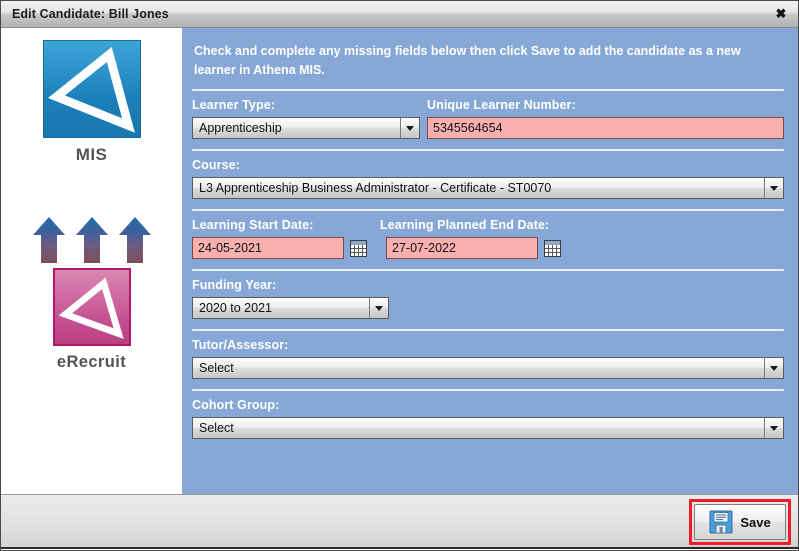  What do you see at coordinates (721, 522) in the screenshot?
I see `floppy-disk-save-icon` at bounding box center [721, 522].